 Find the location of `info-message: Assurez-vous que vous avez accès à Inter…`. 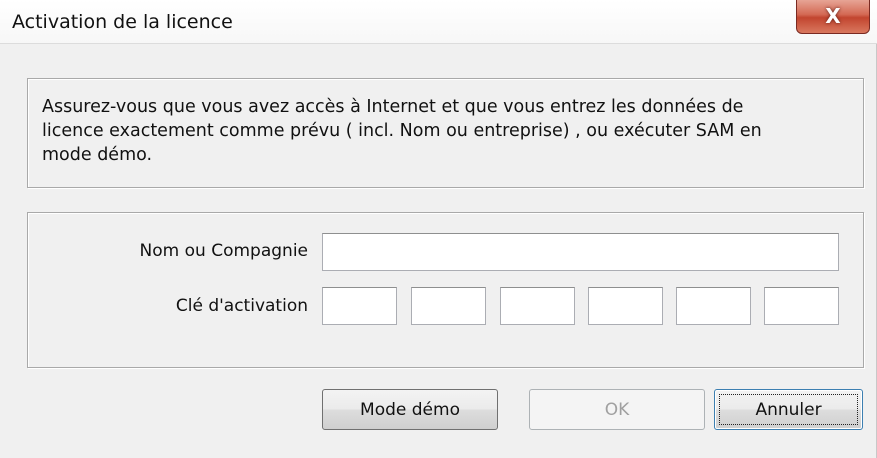

info-message: Assurez-vous que vous avez accès à Inter… is located at coordinates (402, 131).